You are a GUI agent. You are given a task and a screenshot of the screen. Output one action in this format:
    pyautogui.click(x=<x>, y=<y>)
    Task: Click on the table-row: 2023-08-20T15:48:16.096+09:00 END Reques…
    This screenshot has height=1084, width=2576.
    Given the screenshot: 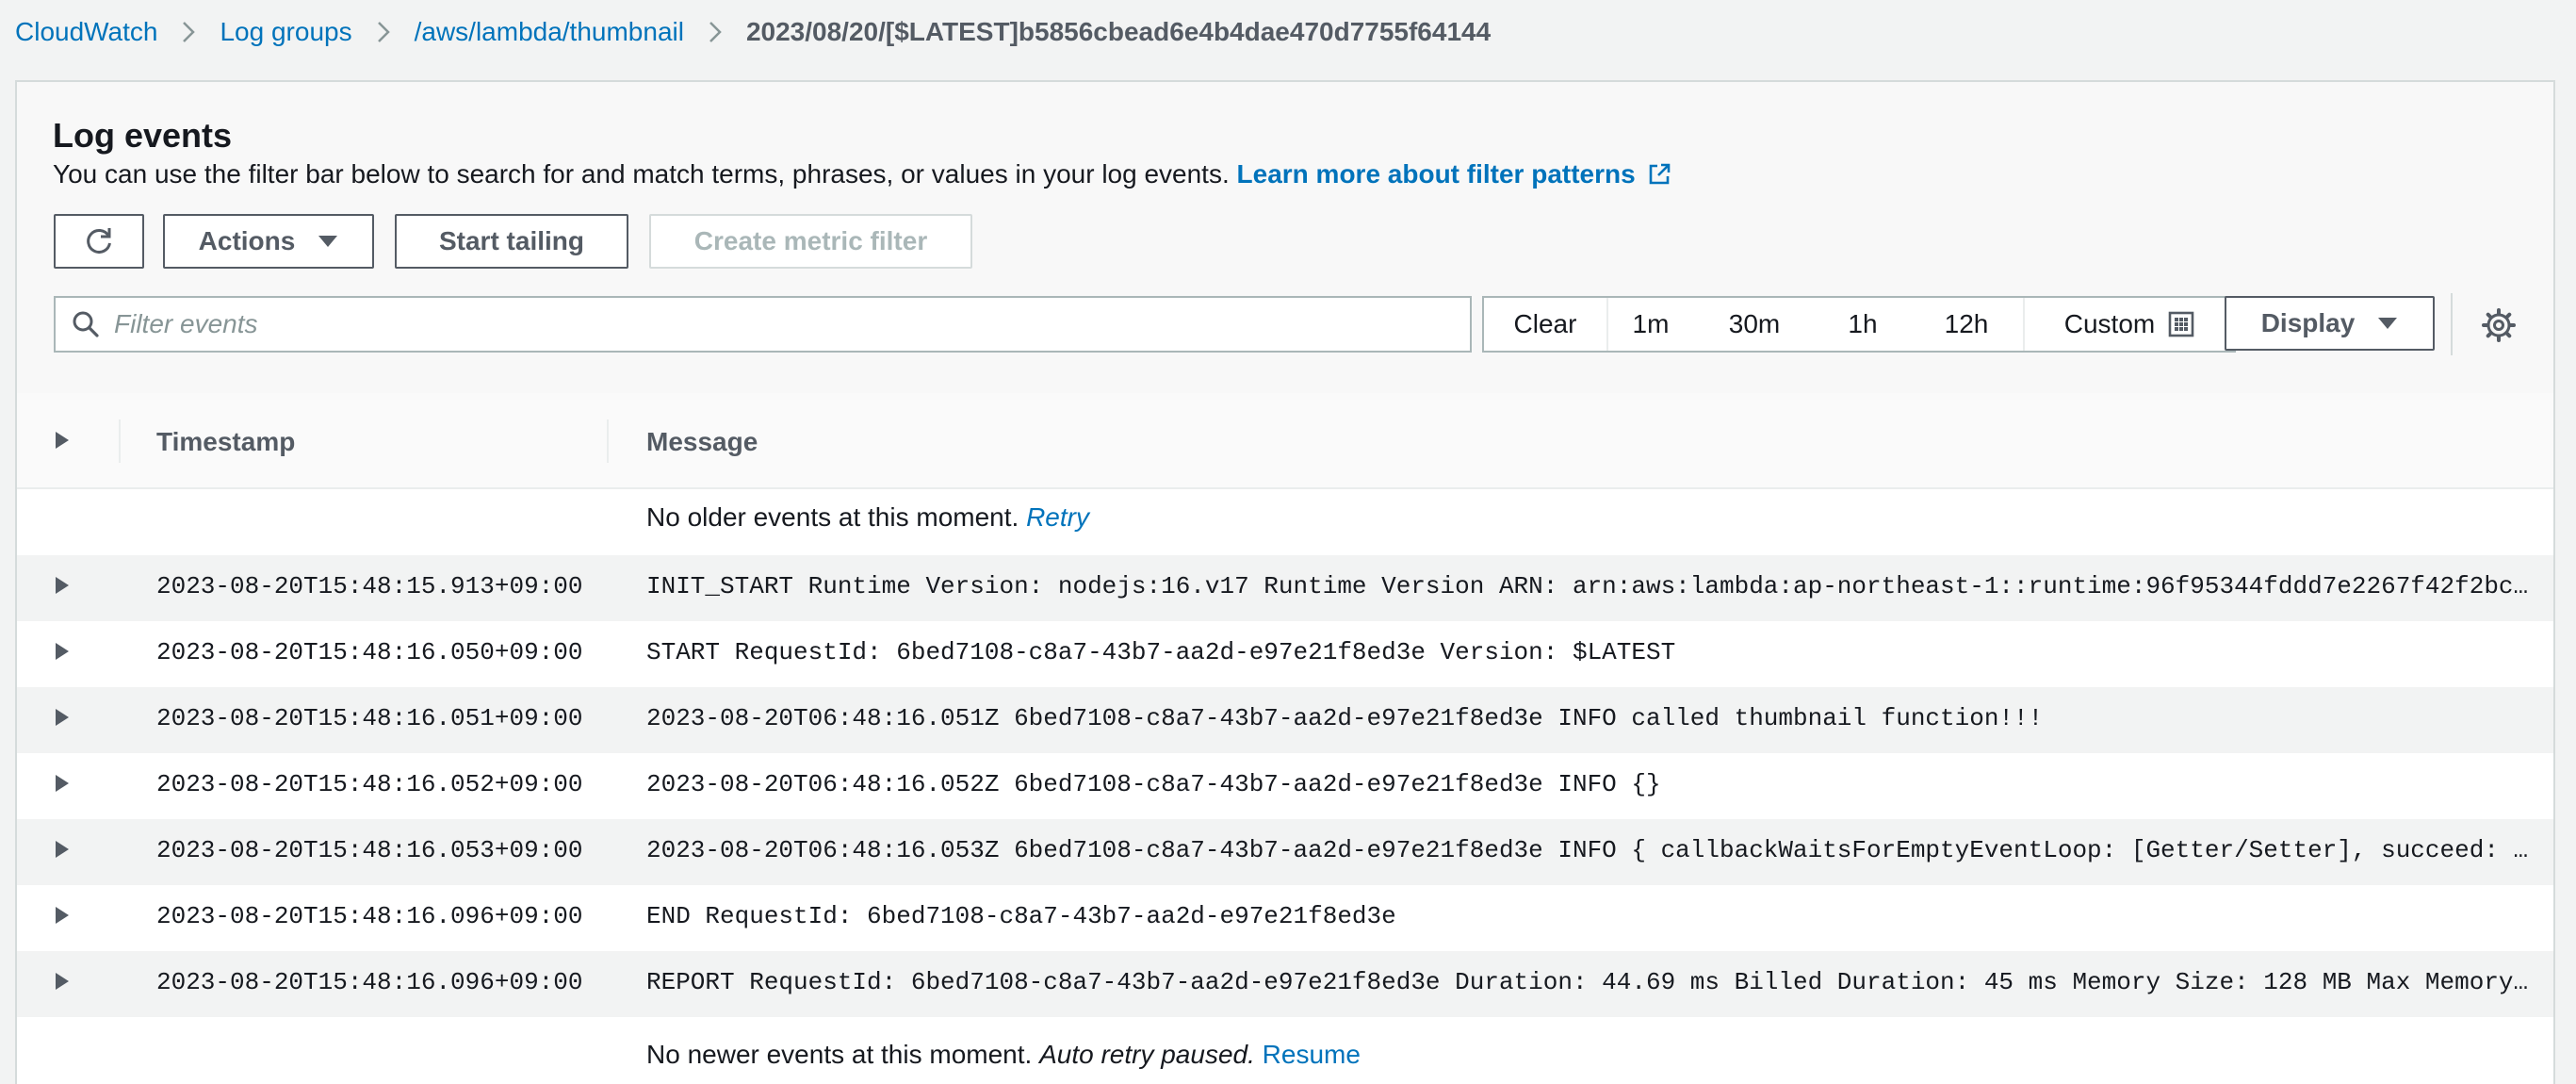 What is the action you would take?
    pyautogui.click(x=1285, y=918)
    